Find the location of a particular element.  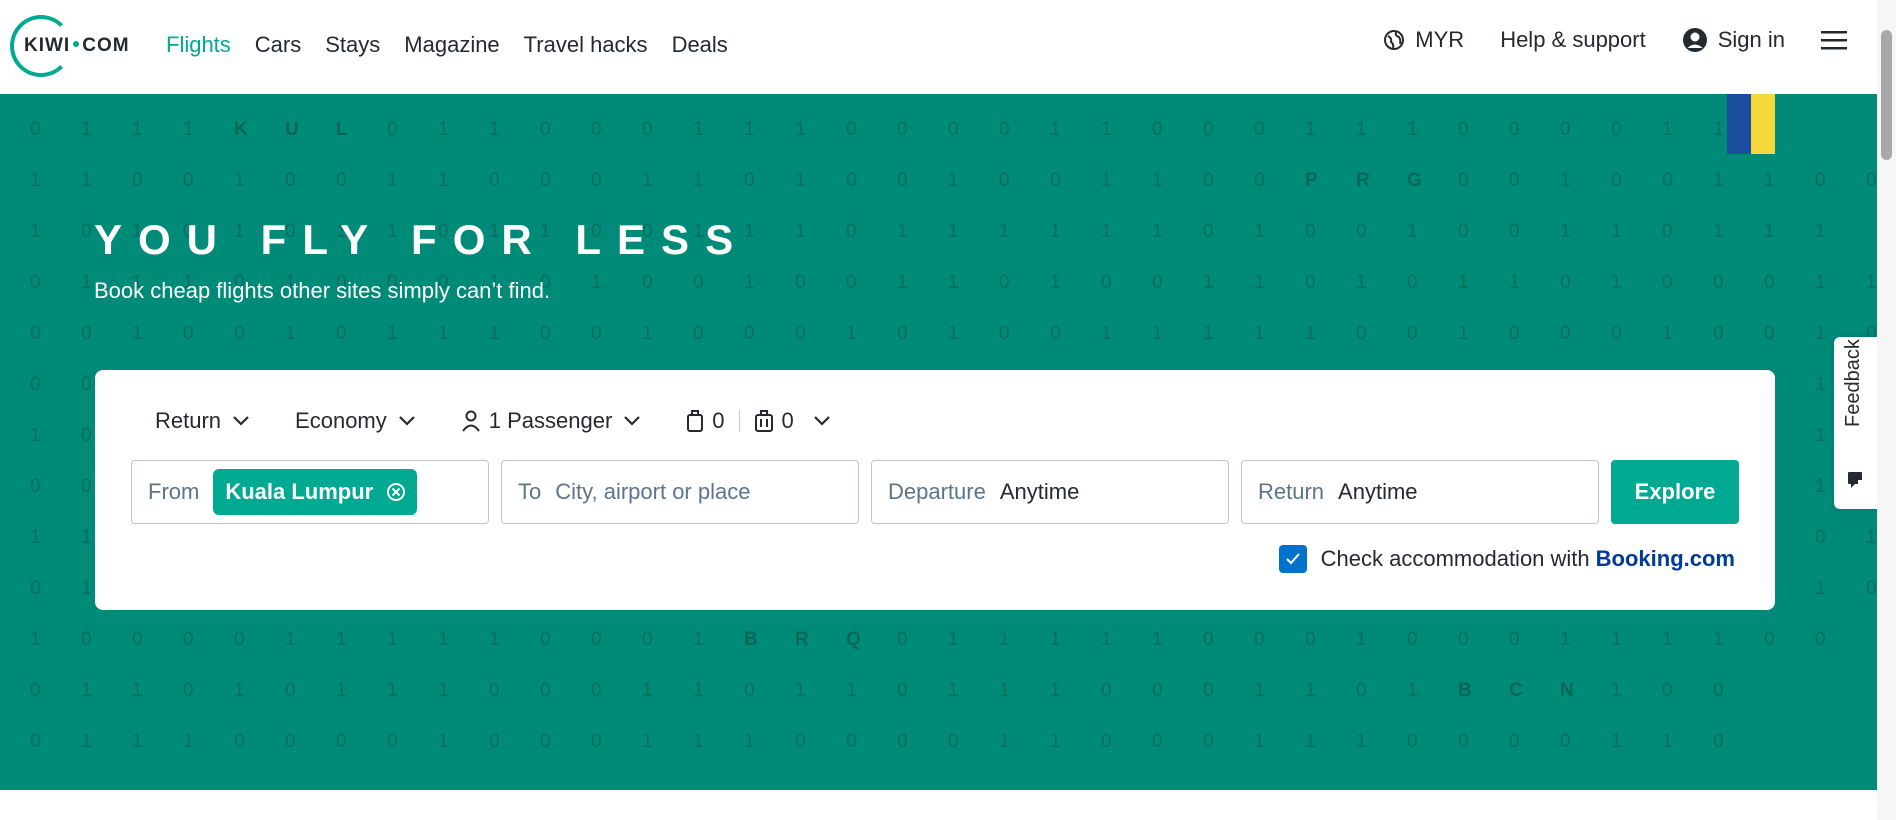

hero-title: YOU FLY FOR LESS is located at coordinates (422, 239).